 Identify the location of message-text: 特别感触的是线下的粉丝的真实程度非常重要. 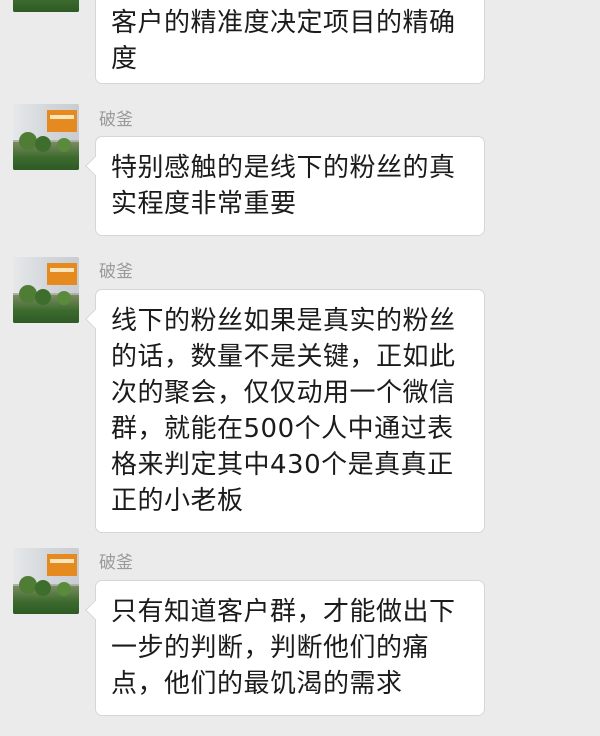
(283, 186).